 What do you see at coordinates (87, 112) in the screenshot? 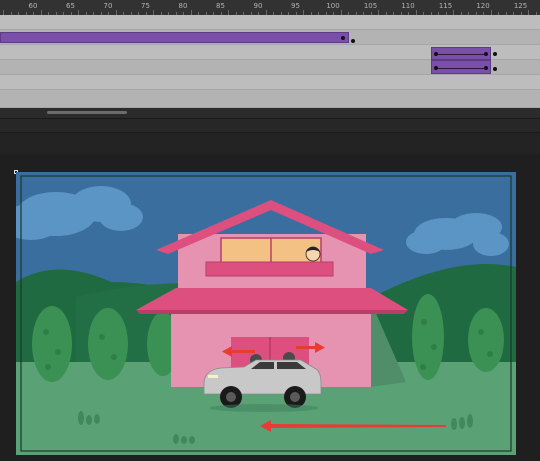
I see `scrollbar-thumb` at bounding box center [87, 112].